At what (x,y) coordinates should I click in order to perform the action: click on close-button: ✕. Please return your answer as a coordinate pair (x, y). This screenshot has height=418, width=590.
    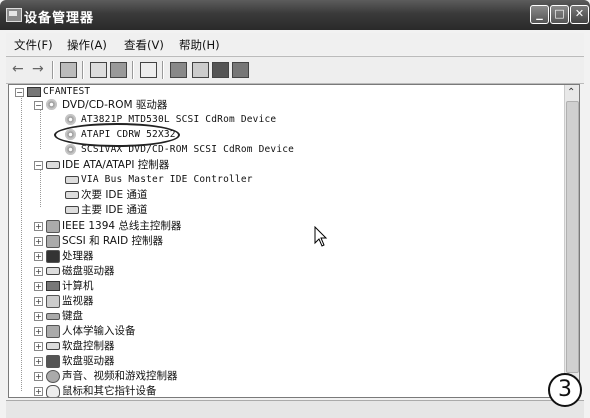
    Looking at the image, I should click on (579, 14).